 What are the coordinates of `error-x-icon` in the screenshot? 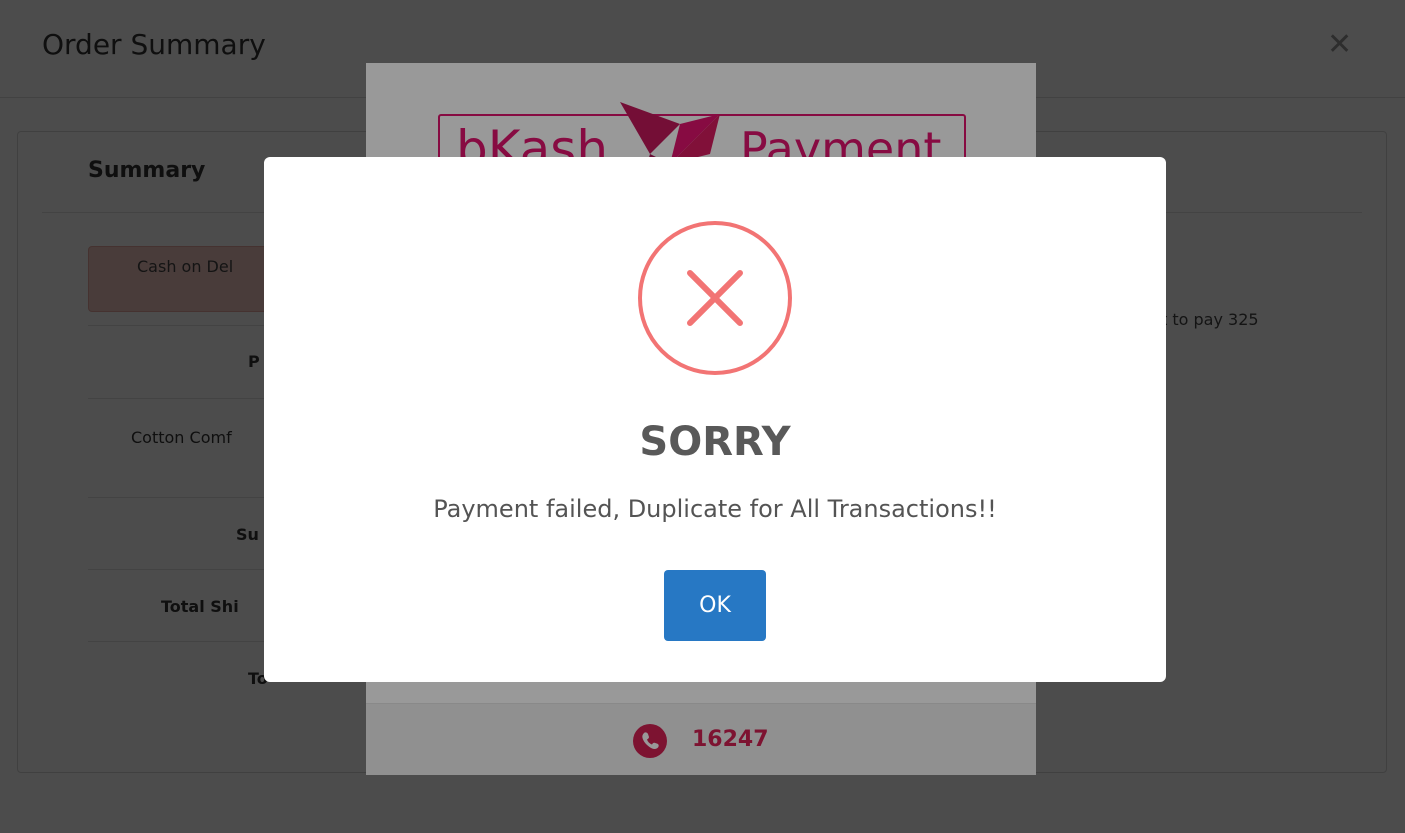 It's located at (715, 298).